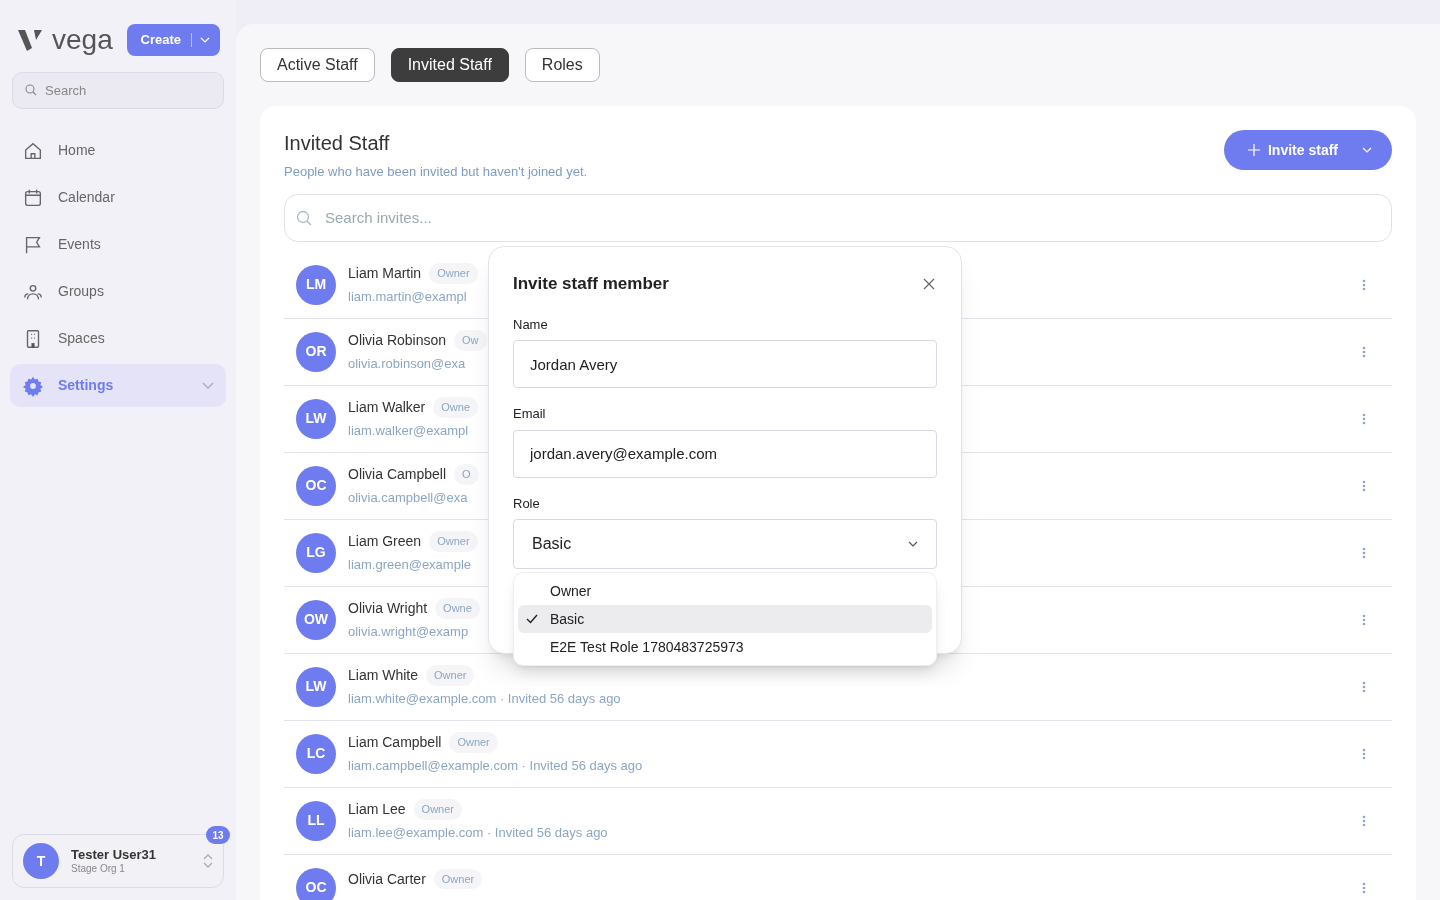 This screenshot has height=900, width=1440. Describe the element at coordinates (118, 197) in the screenshot. I see `nav-item: Calendar` at that location.